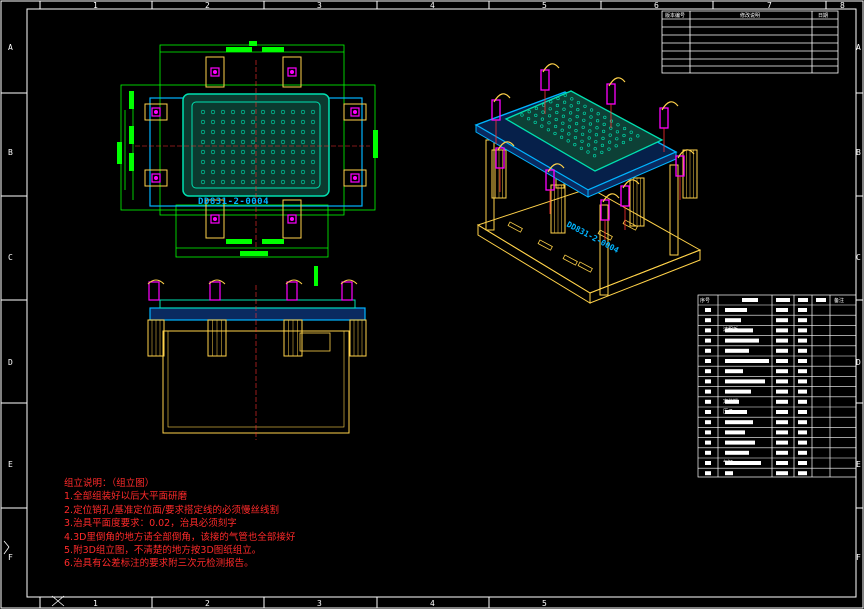 The width and height of the screenshot is (864, 609). I want to click on bom-row-label: 压爪, so click(728, 412).